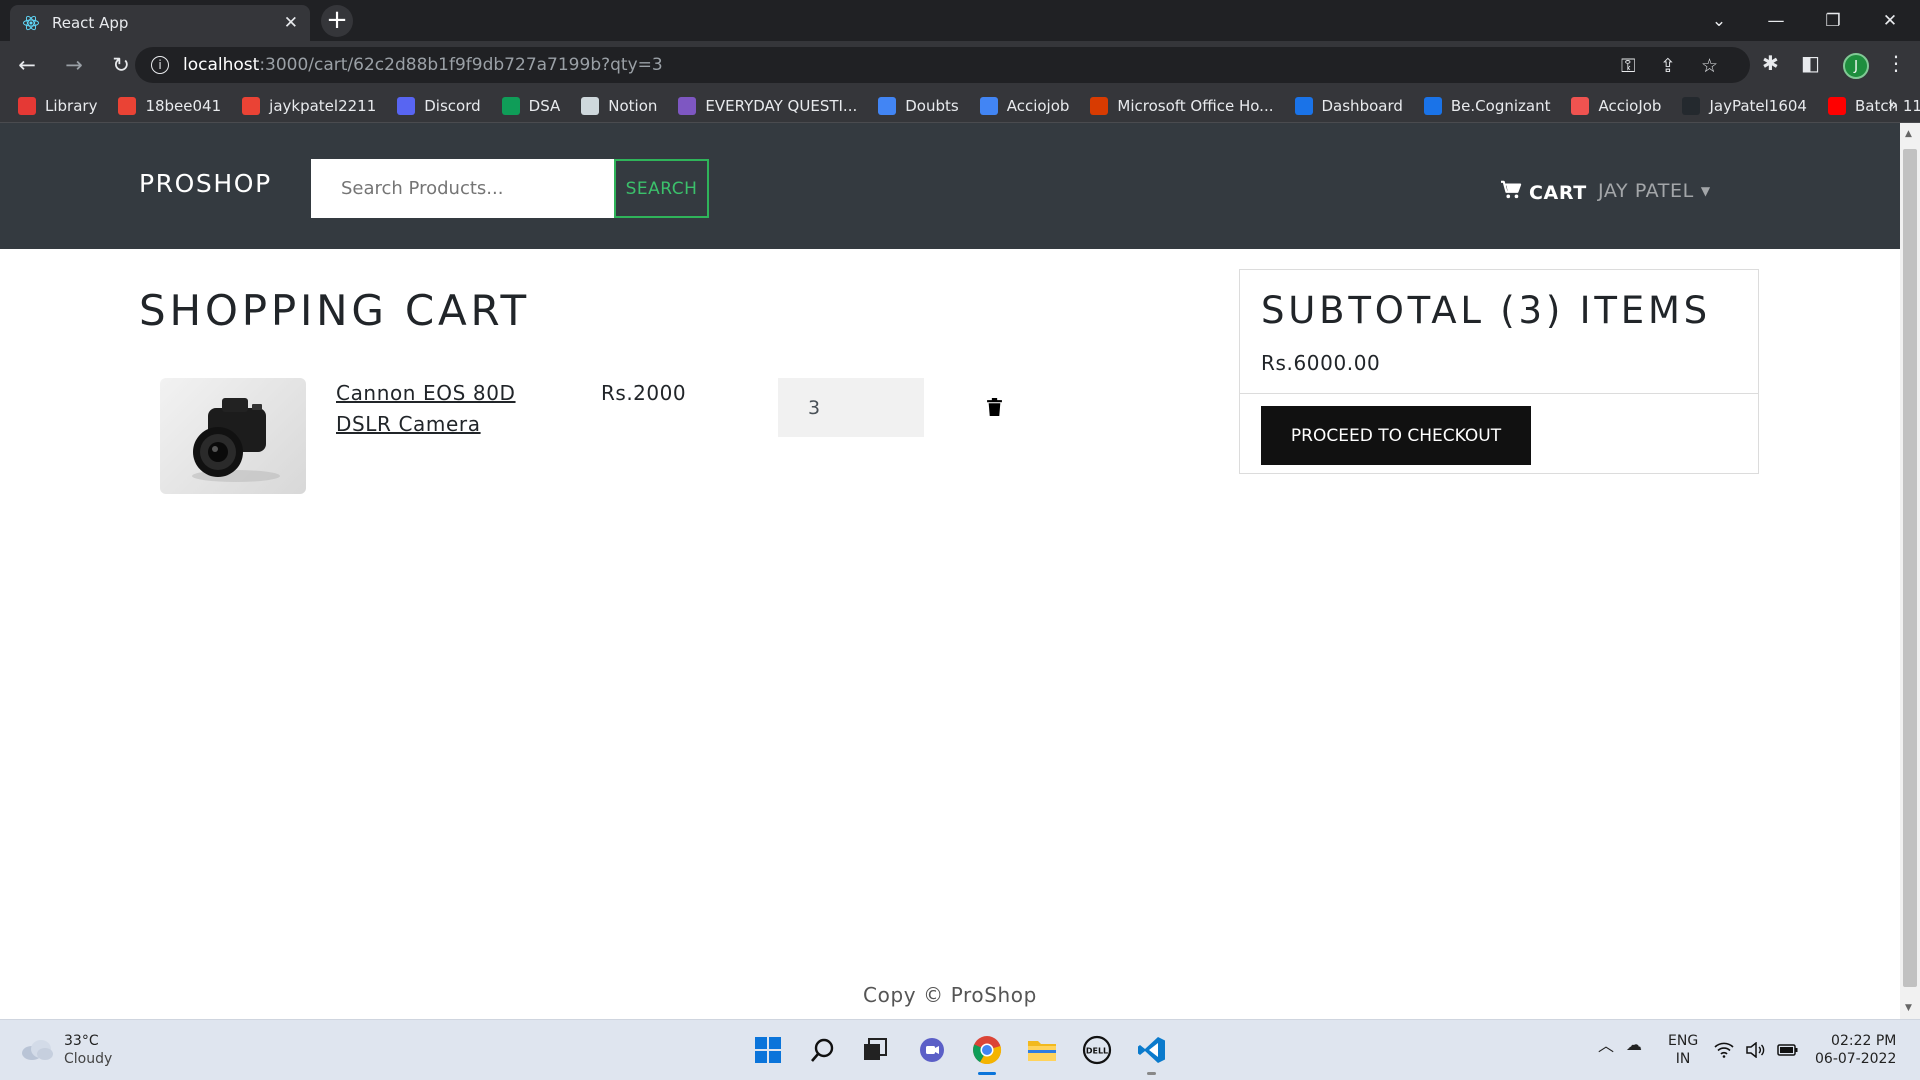 This screenshot has height=1080, width=1920. Describe the element at coordinates (1896, 63) in the screenshot. I see `browser-menu-icon: ⋮` at that location.